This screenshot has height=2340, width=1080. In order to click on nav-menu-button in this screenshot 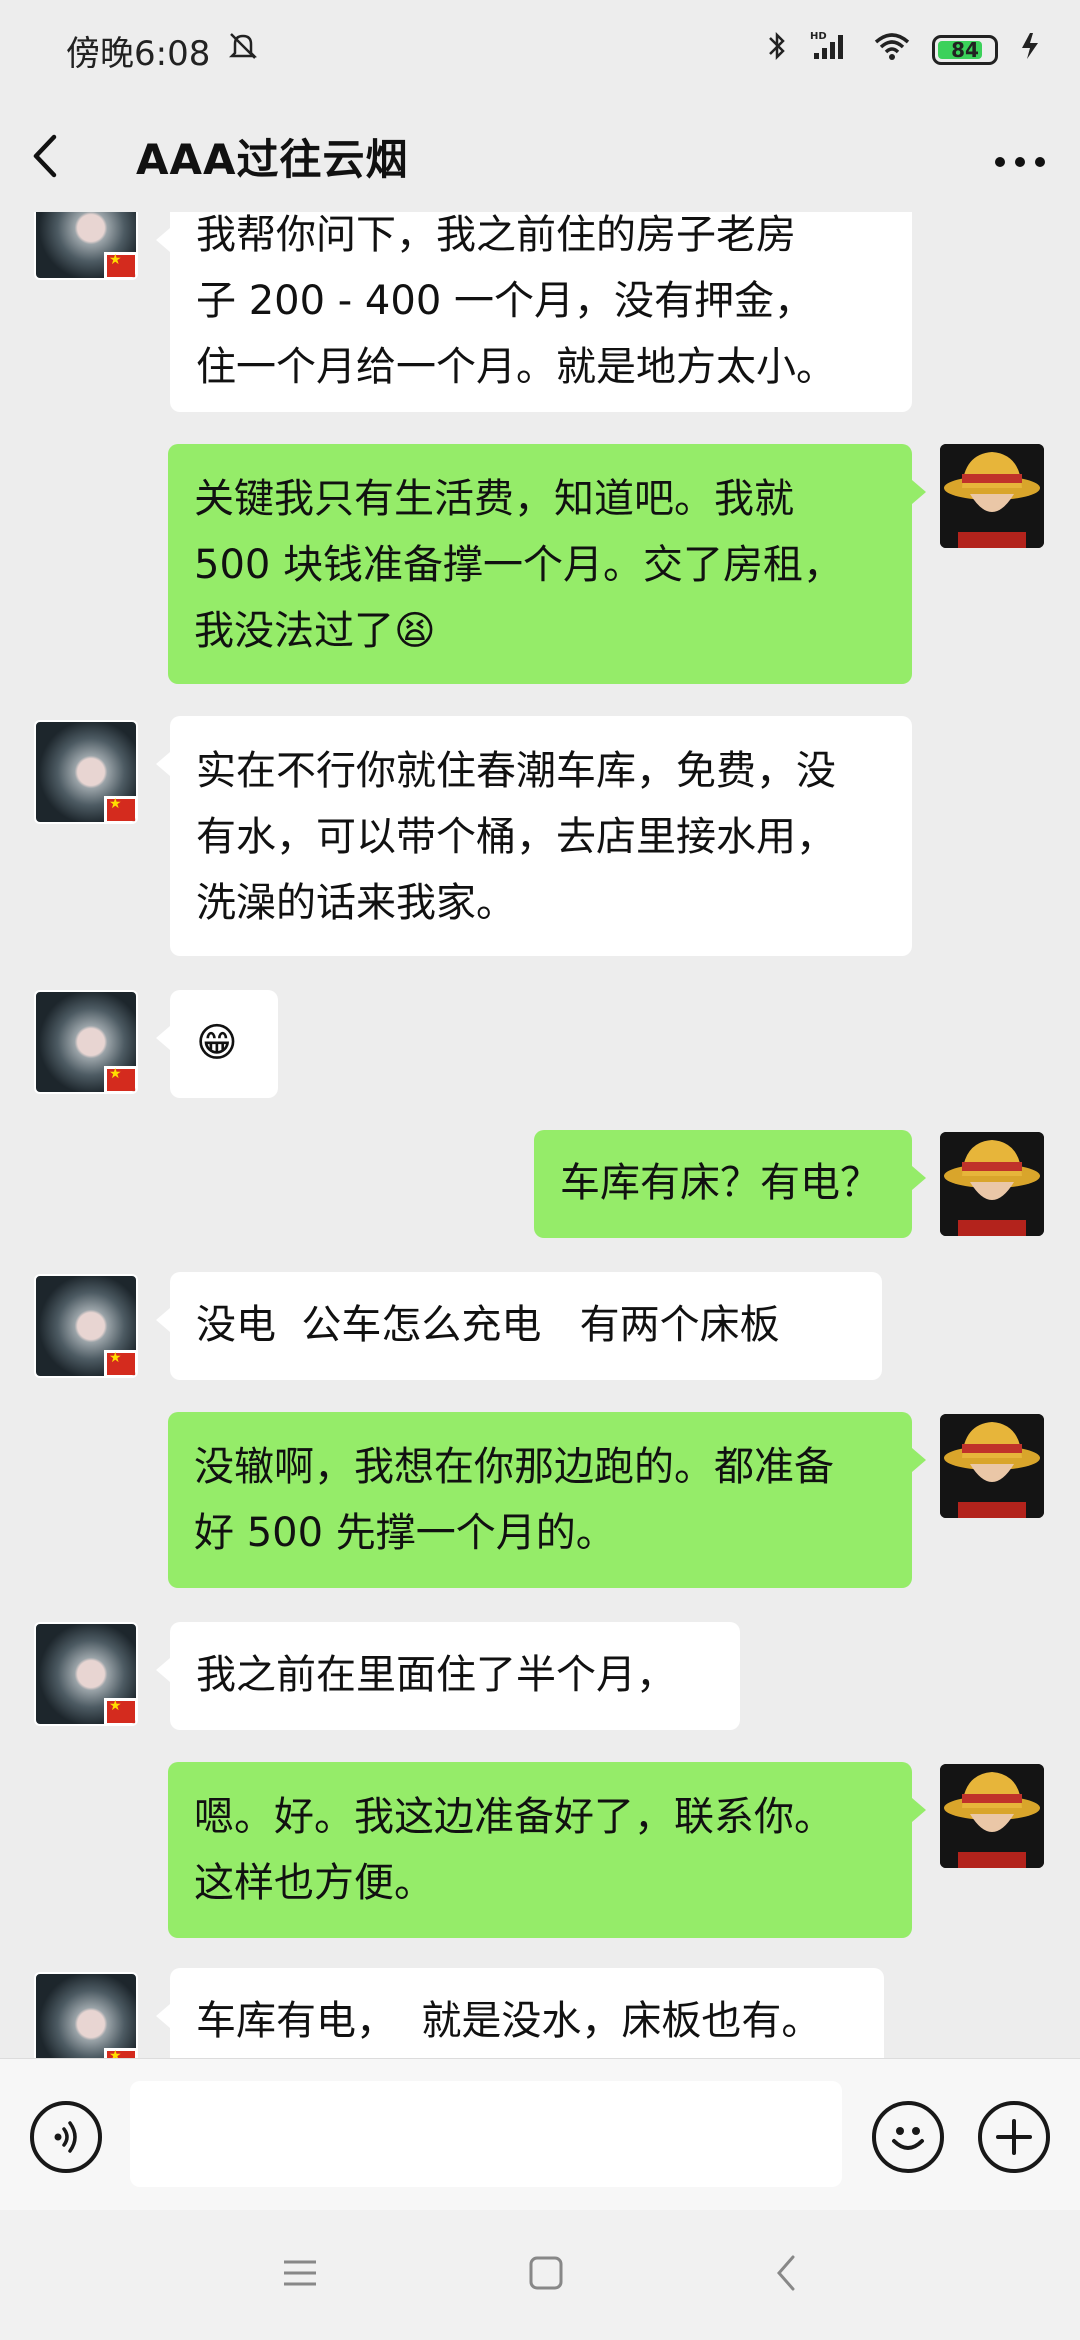, I will do `click(300, 2275)`.